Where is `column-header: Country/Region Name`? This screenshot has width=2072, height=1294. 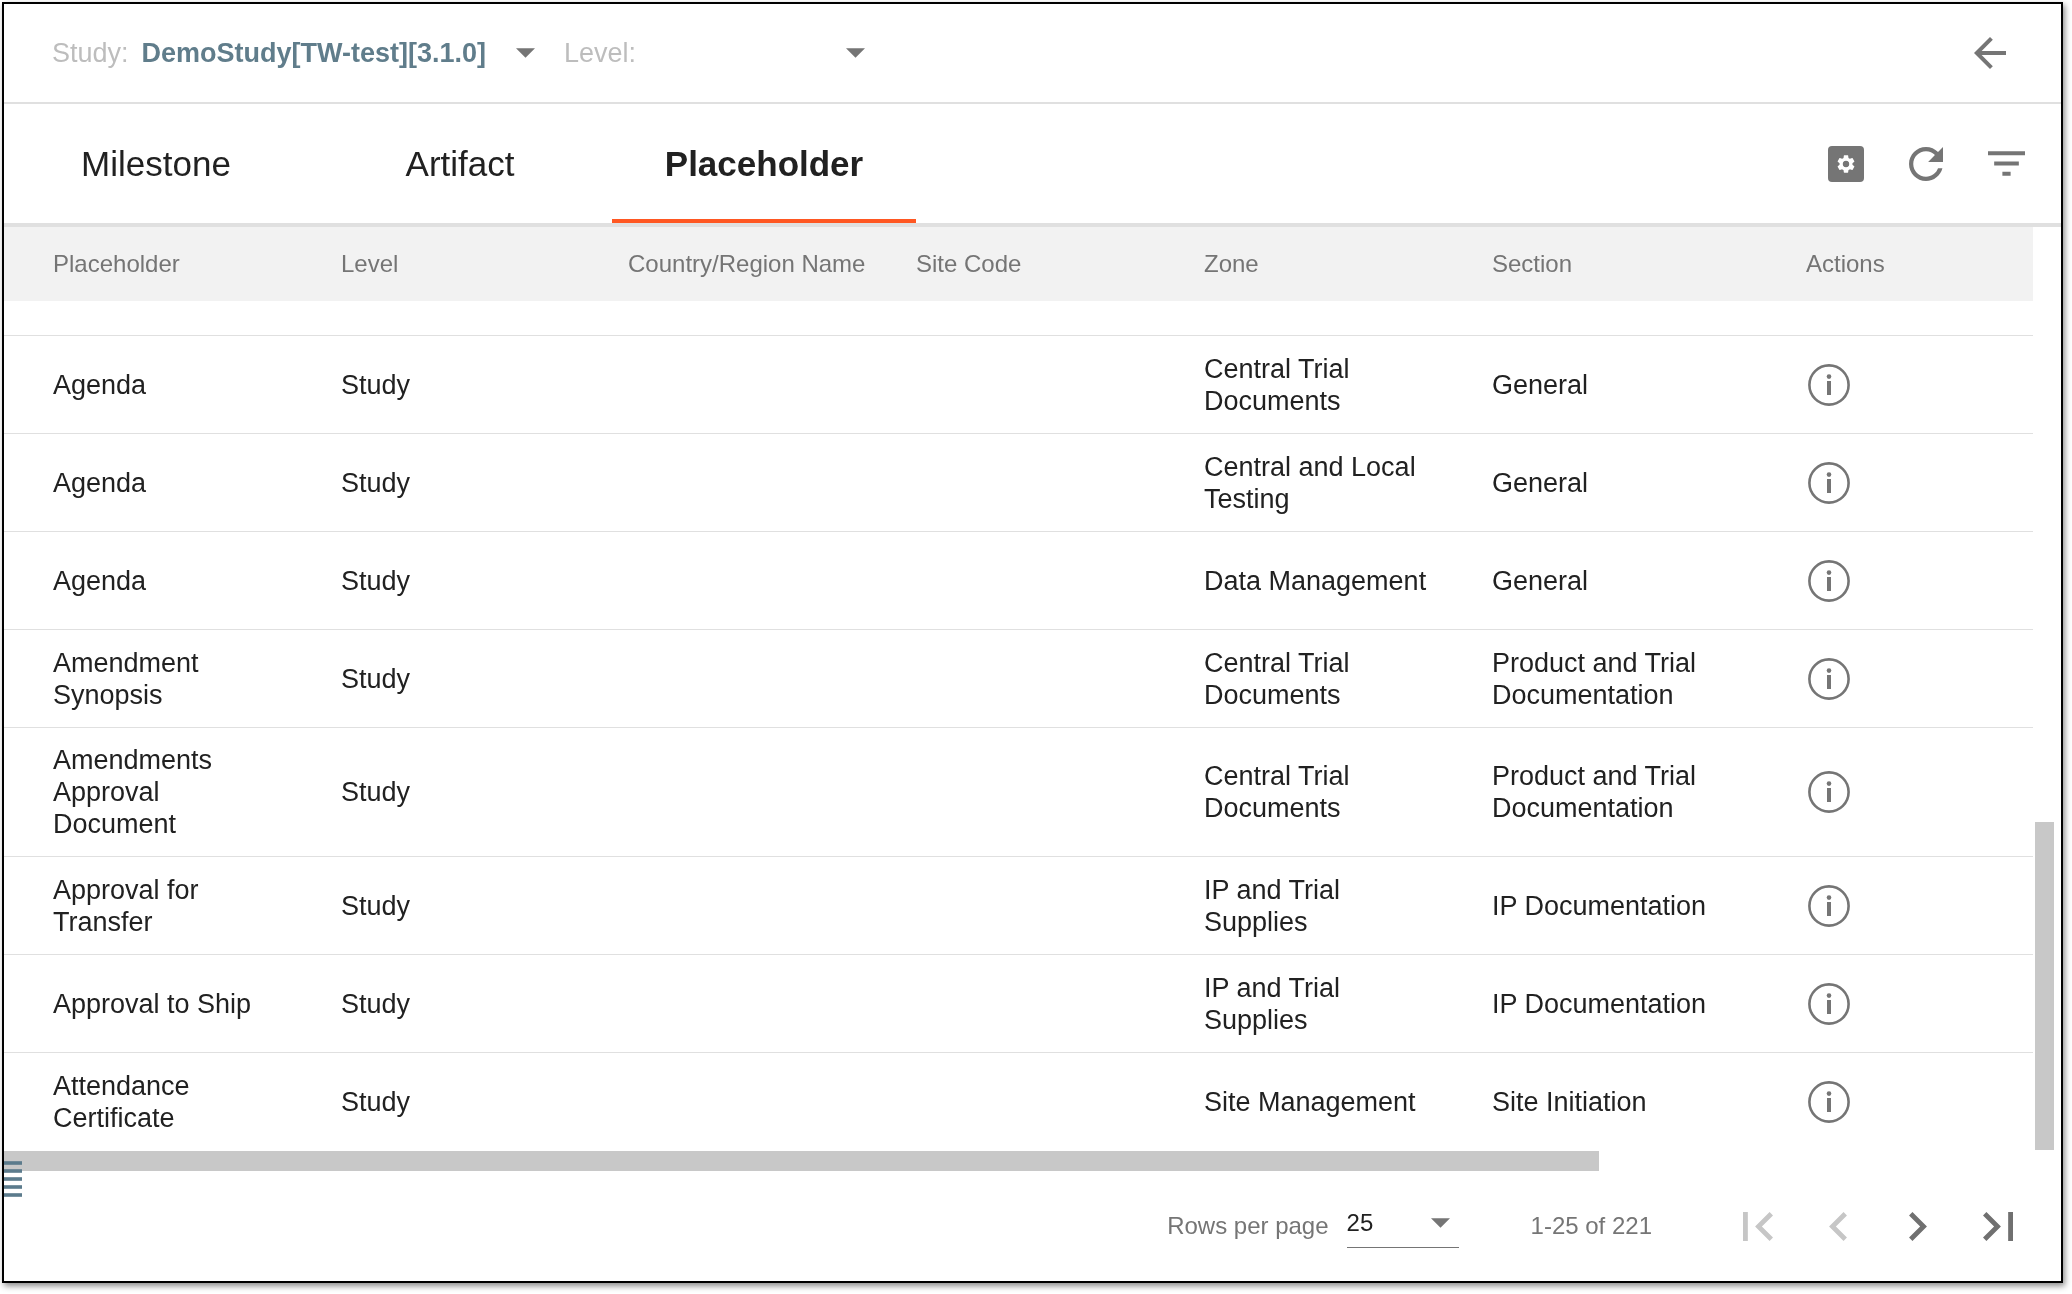 column-header: Country/Region Name is located at coordinates (747, 263).